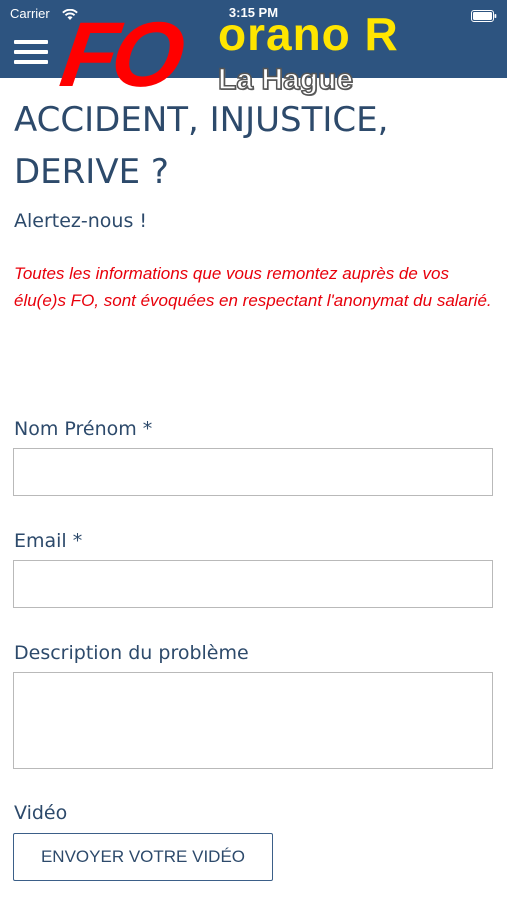  Describe the element at coordinates (308, 34) in the screenshot. I see `brand-logo: orano R` at that location.